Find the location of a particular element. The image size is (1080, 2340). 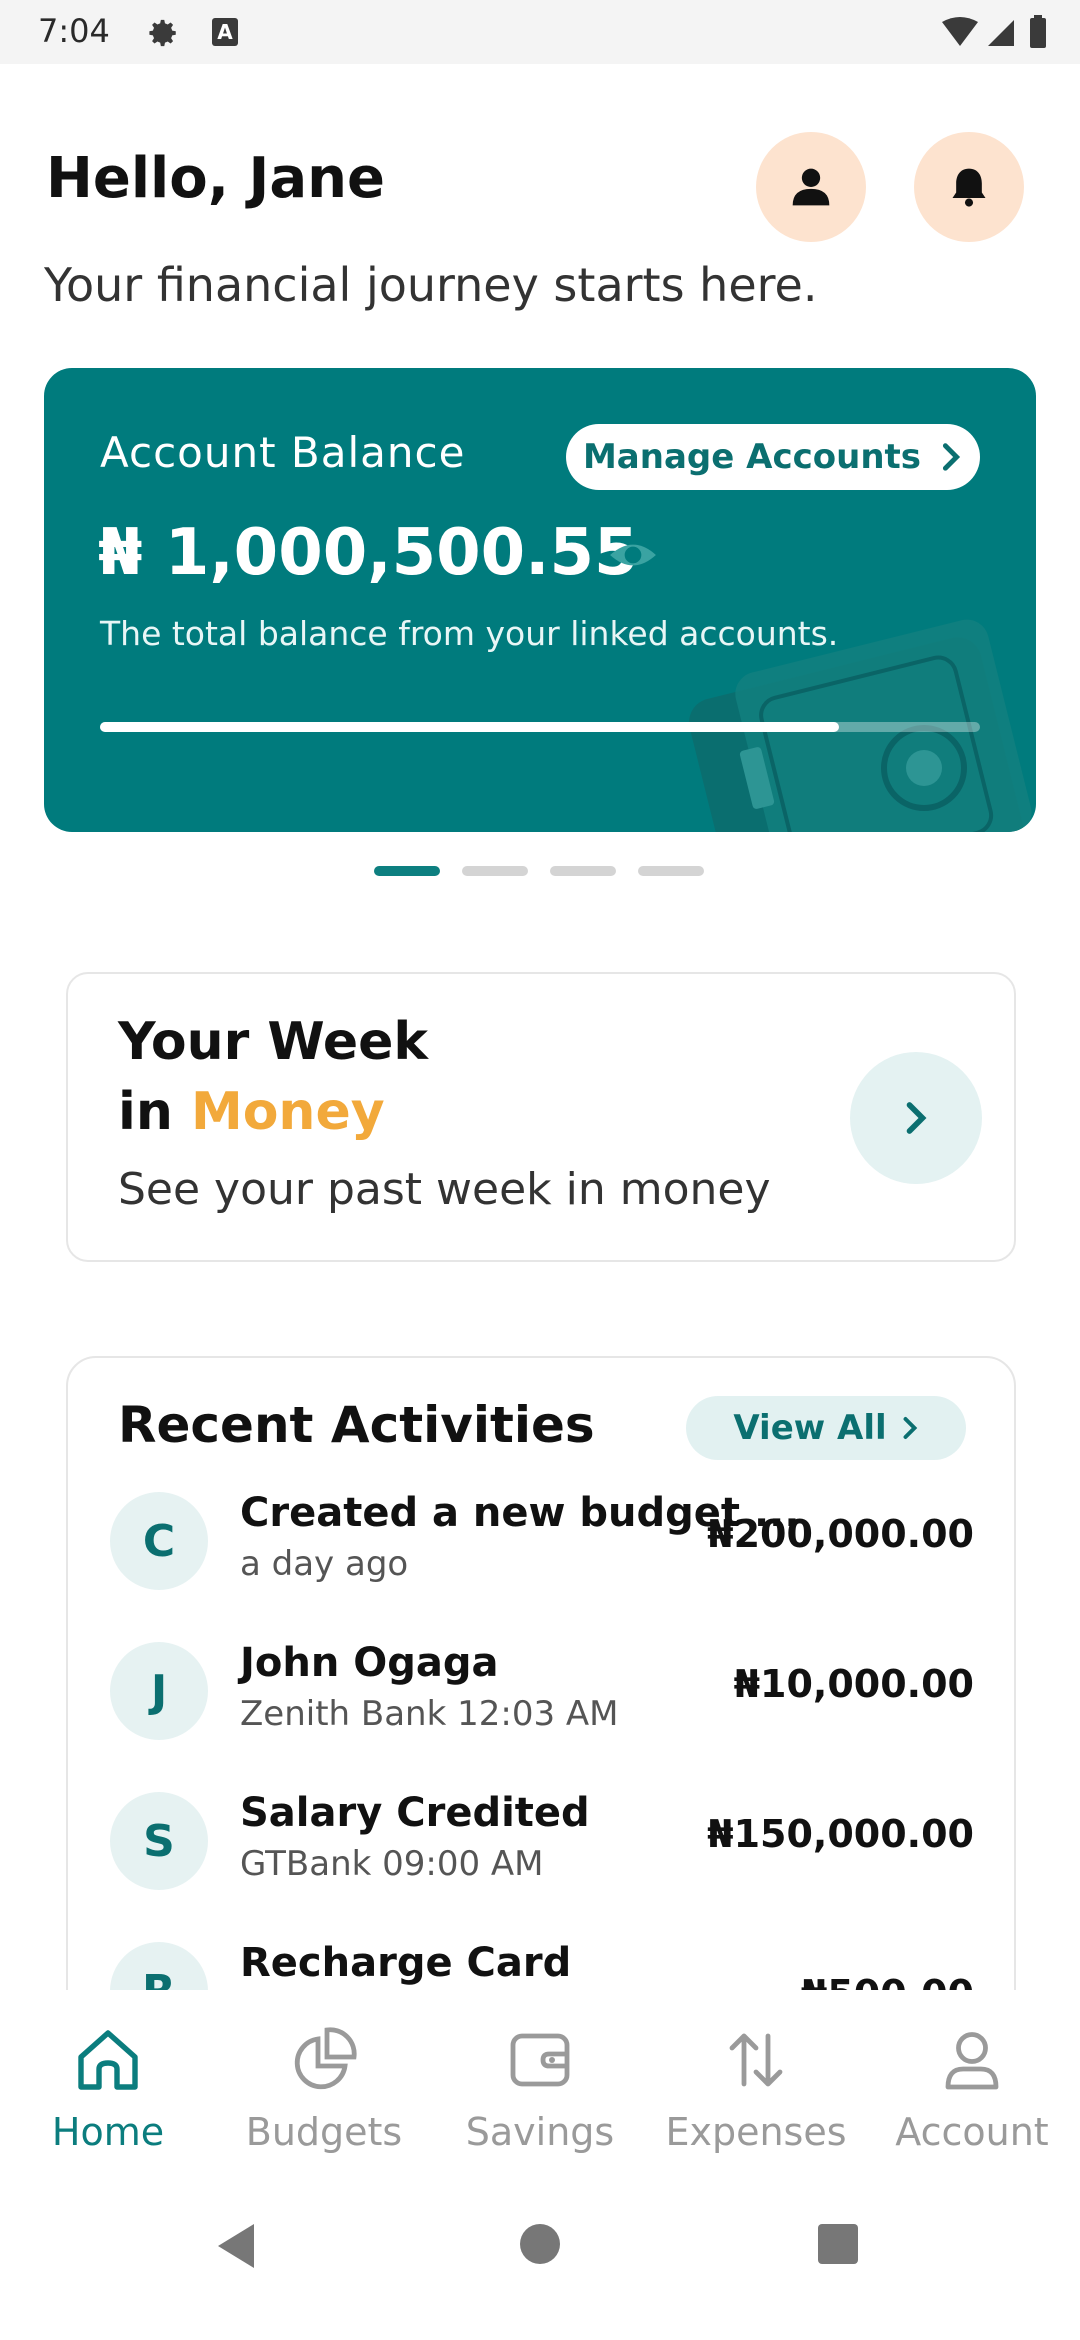

eye-icon is located at coordinates (633, 555).